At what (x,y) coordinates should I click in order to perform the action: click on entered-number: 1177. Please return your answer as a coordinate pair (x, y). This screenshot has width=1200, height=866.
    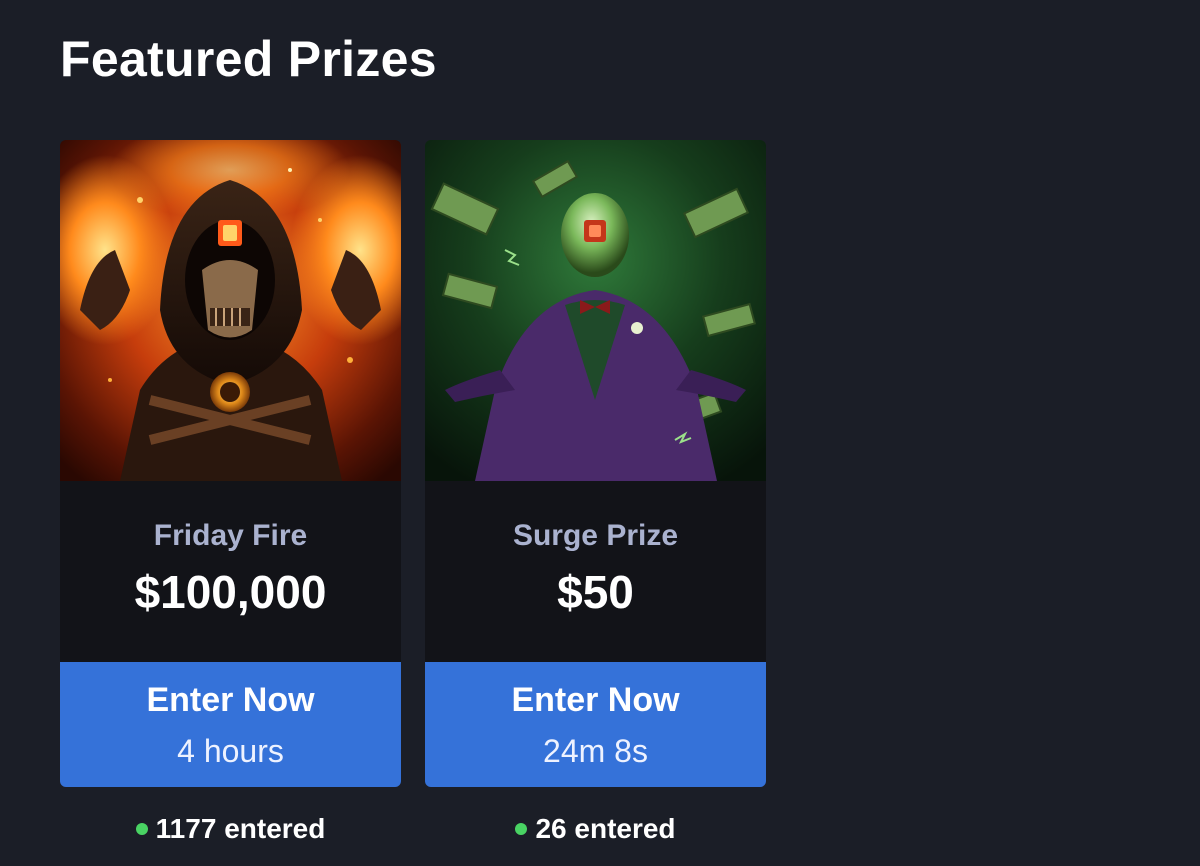
    Looking at the image, I should click on (186, 828).